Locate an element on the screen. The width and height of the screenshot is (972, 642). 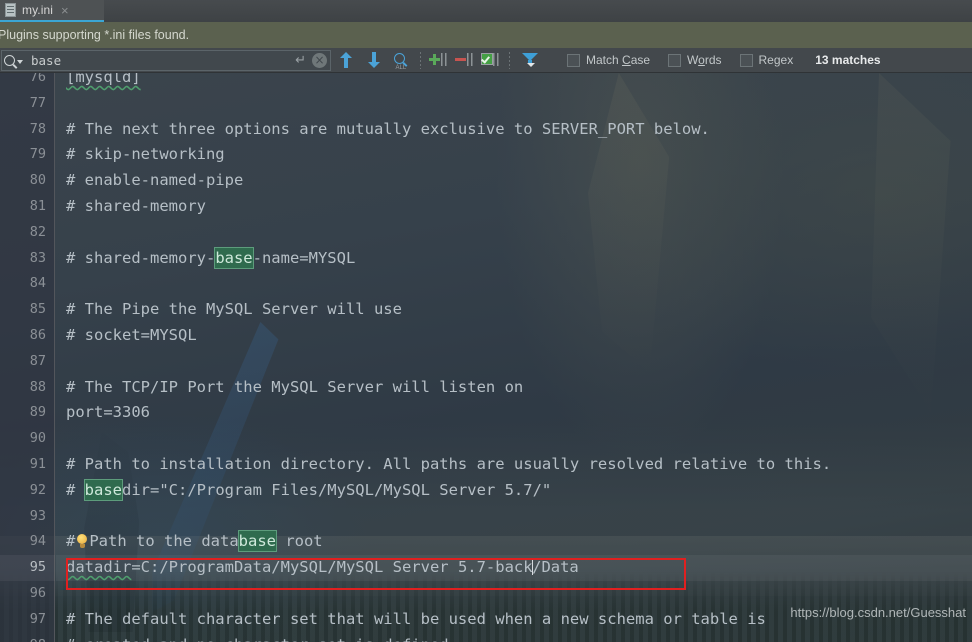
line-number: 86 is located at coordinates (37, 334).